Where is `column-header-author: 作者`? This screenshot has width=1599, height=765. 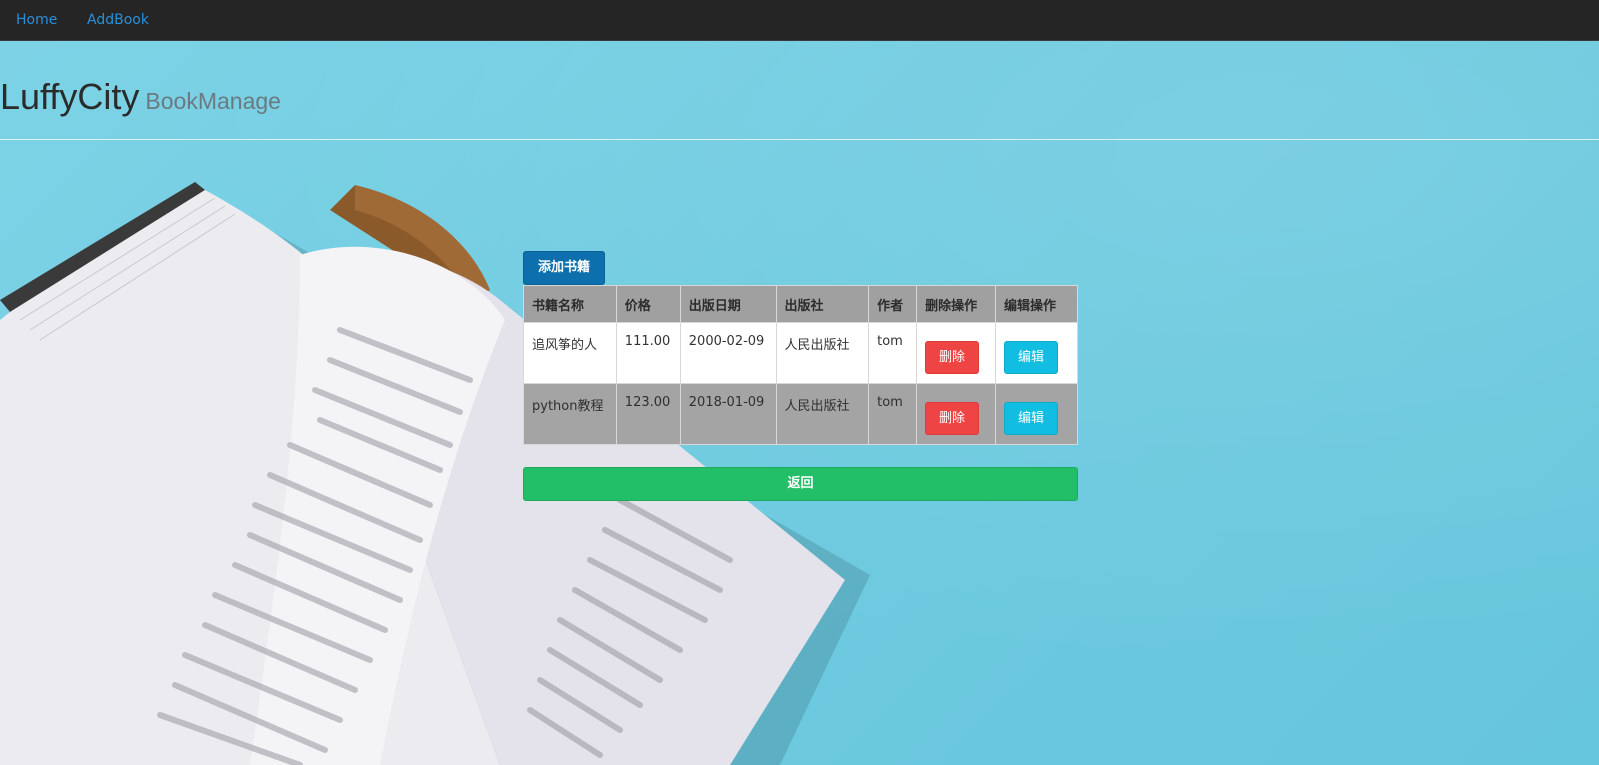
column-header-author: 作者 is located at coordinates (893, 304).